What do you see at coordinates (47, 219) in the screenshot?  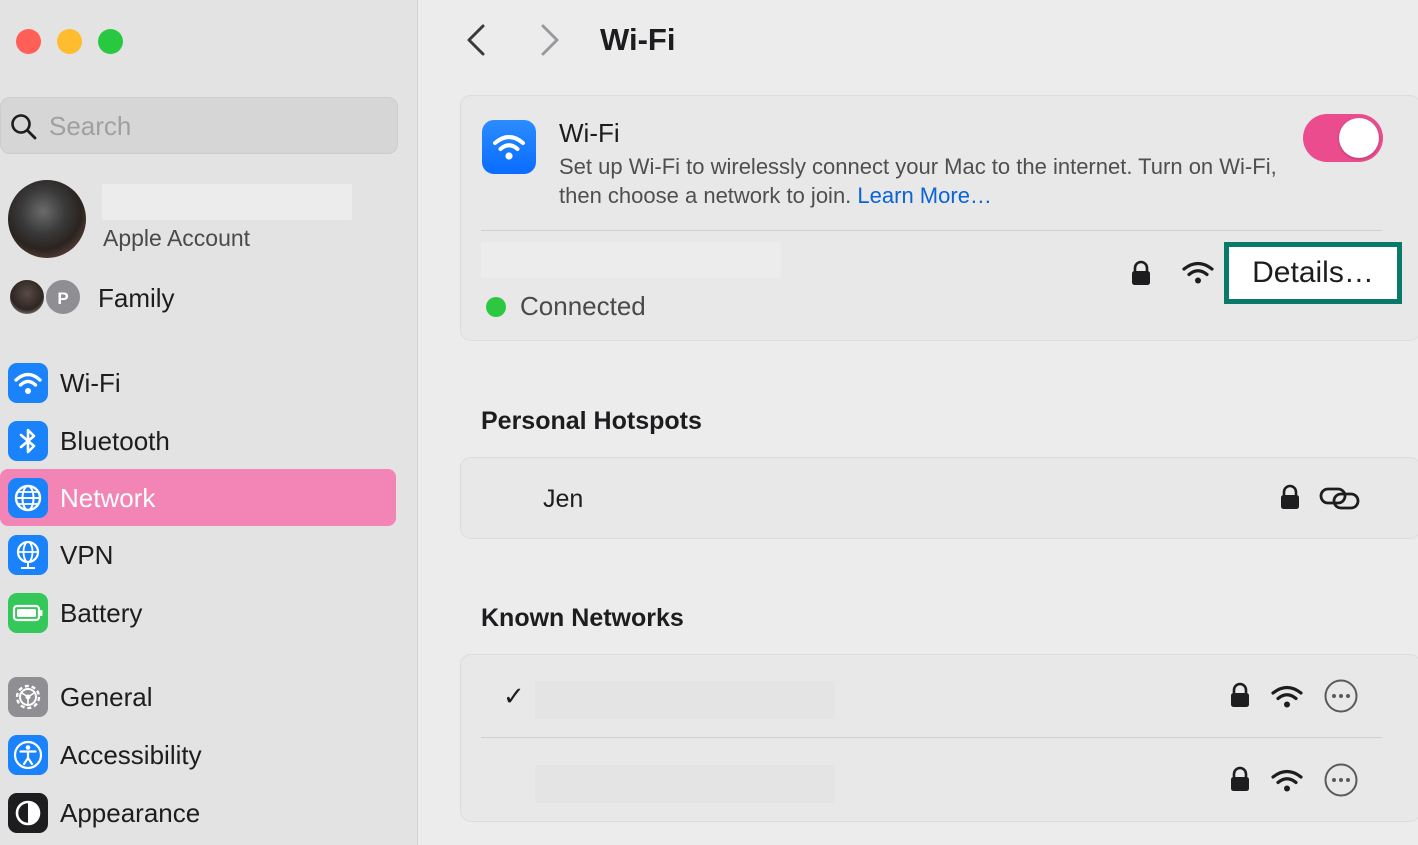 I see `avatar` at bounding box center [47, 219].